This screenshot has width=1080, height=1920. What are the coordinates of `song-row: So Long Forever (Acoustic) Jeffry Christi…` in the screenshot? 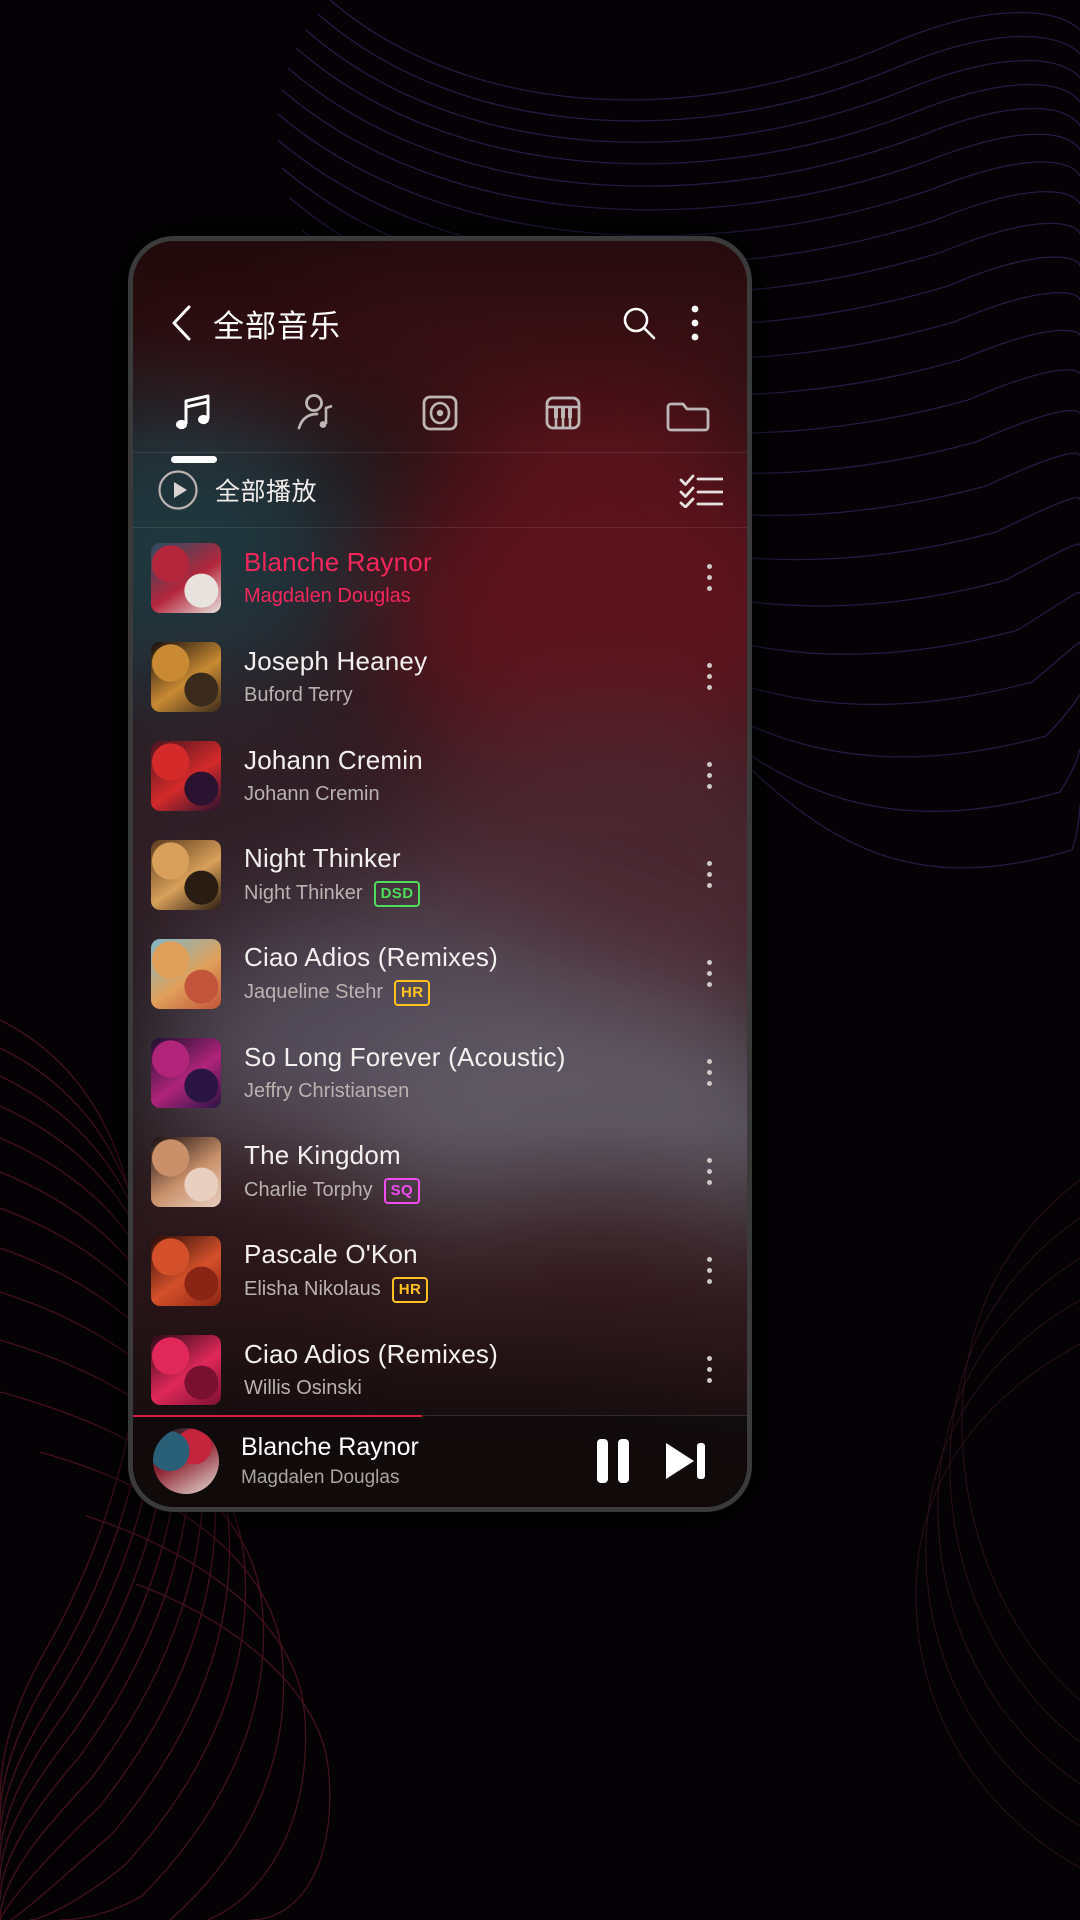 It's located at (440, 1072).